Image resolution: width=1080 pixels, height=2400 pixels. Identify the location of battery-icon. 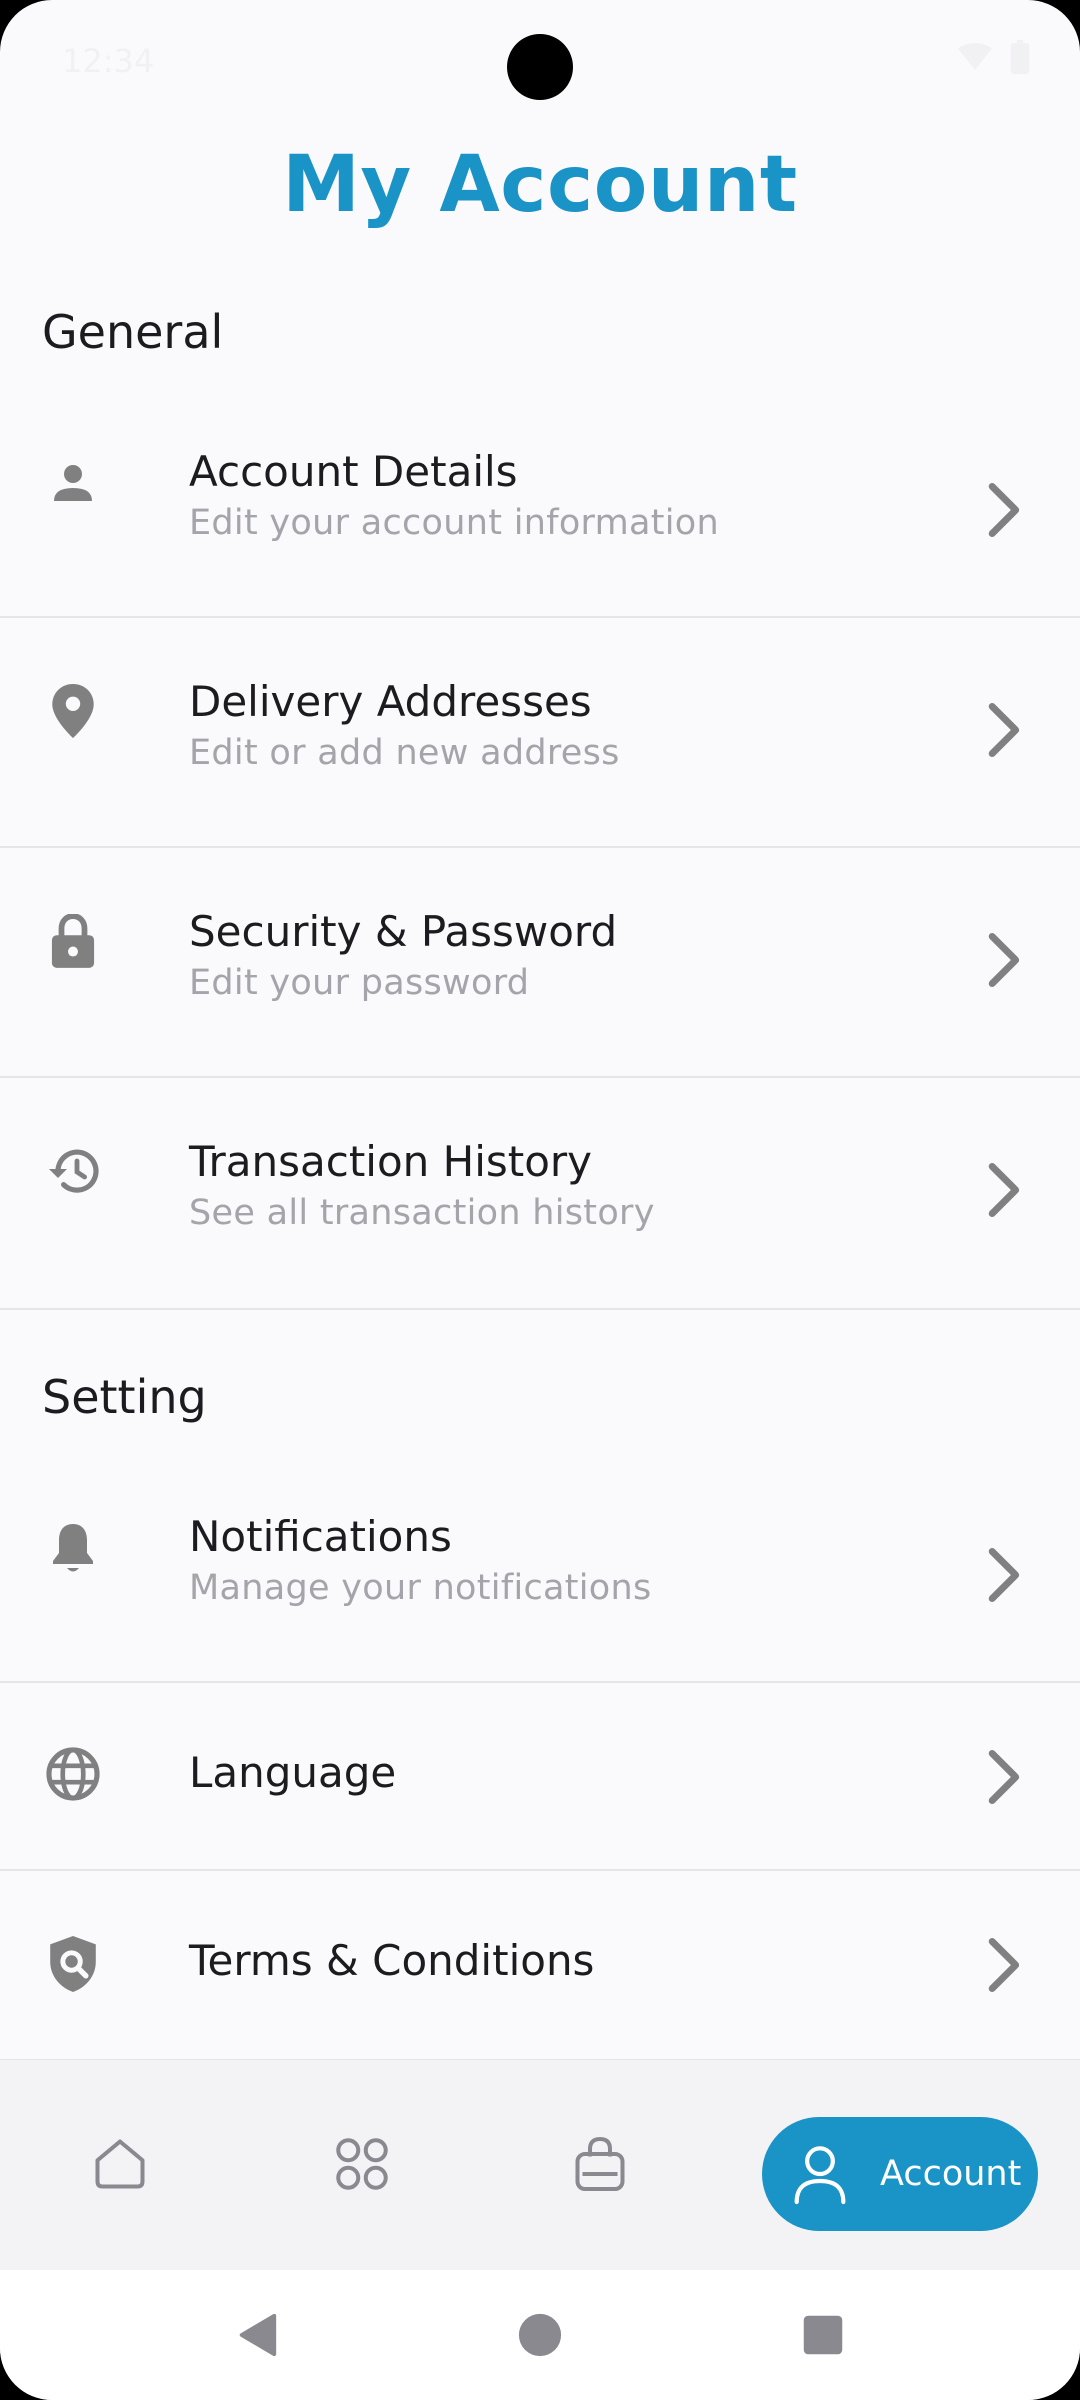
(1020, 57).